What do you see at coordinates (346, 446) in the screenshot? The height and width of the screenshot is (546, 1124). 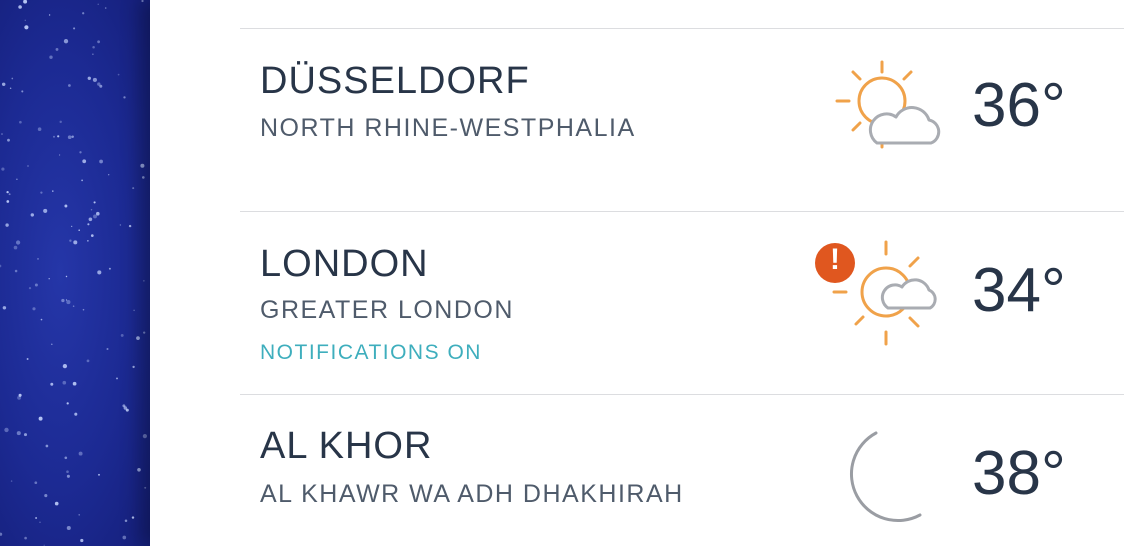 I see `city-name: AL KHOR` at bounding box center [346, 446].